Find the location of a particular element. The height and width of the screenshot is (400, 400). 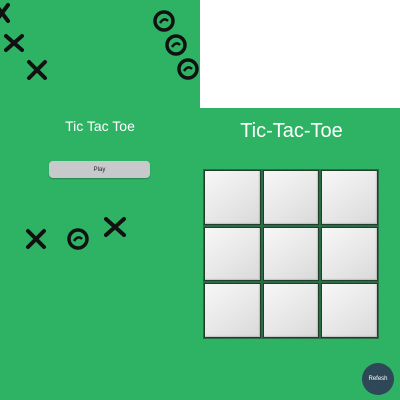

game-title: Tic-Tac-Toe is located at coordinates (291, 131).